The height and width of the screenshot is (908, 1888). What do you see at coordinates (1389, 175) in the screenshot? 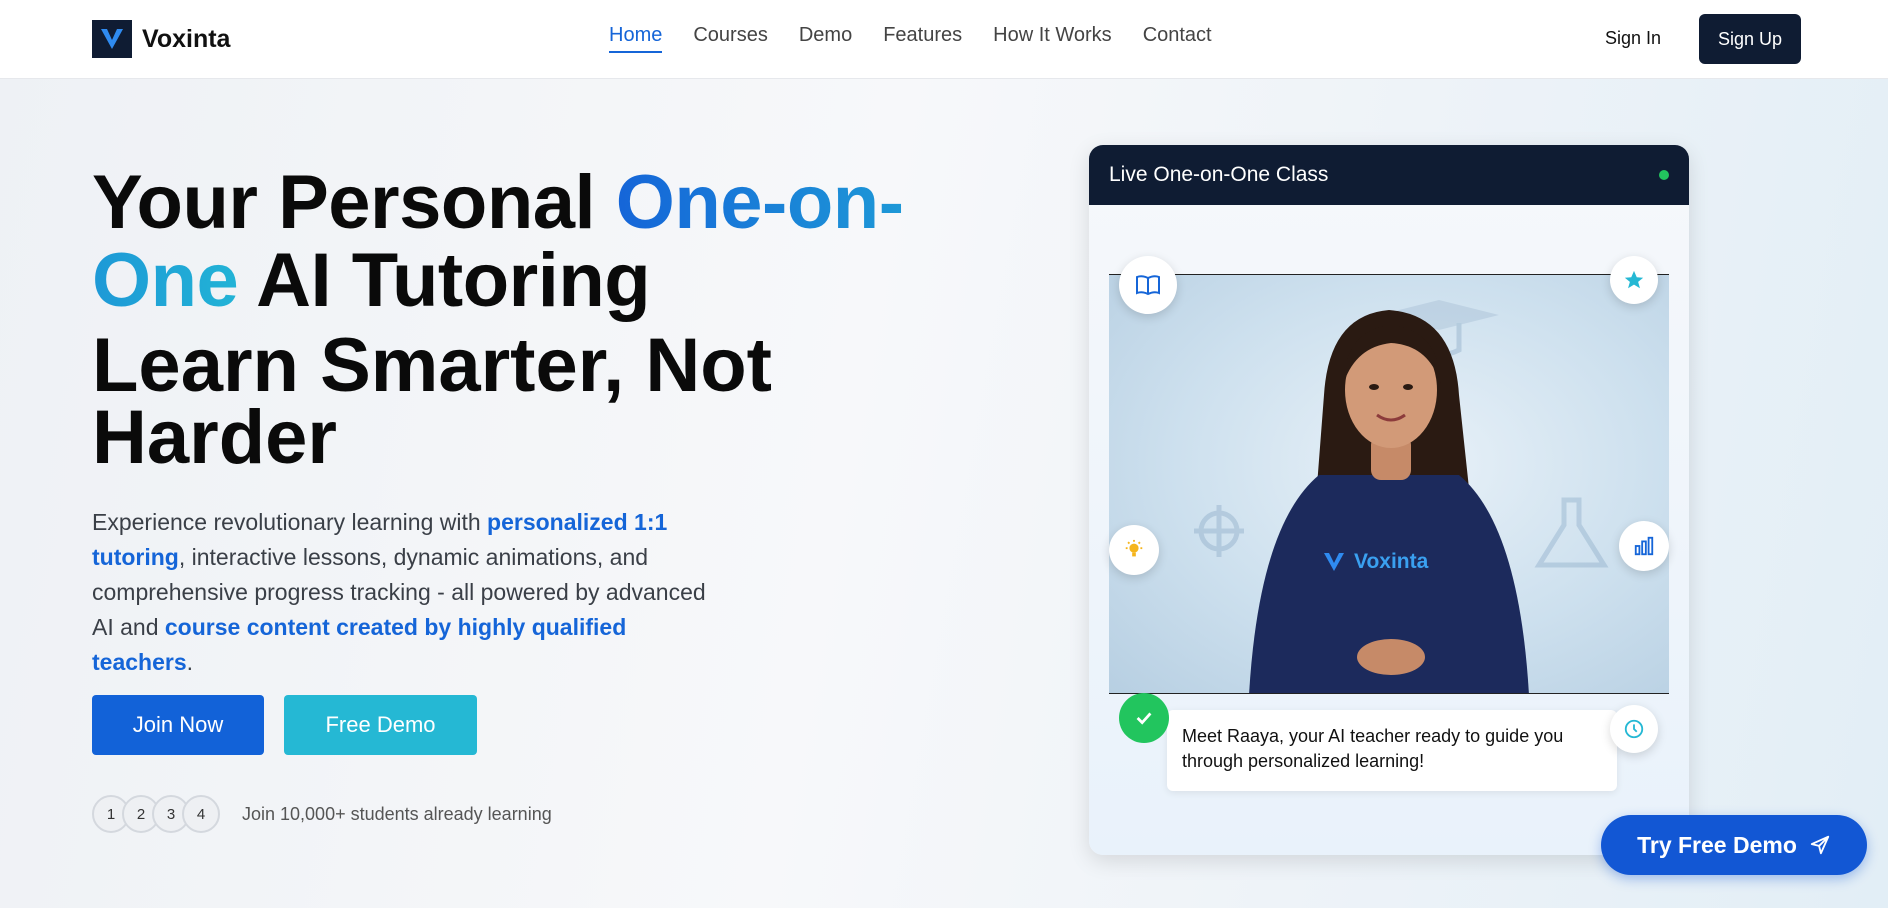
I see `live-class-header: Live One-on-One Class` at bounding box center [1389, 175].